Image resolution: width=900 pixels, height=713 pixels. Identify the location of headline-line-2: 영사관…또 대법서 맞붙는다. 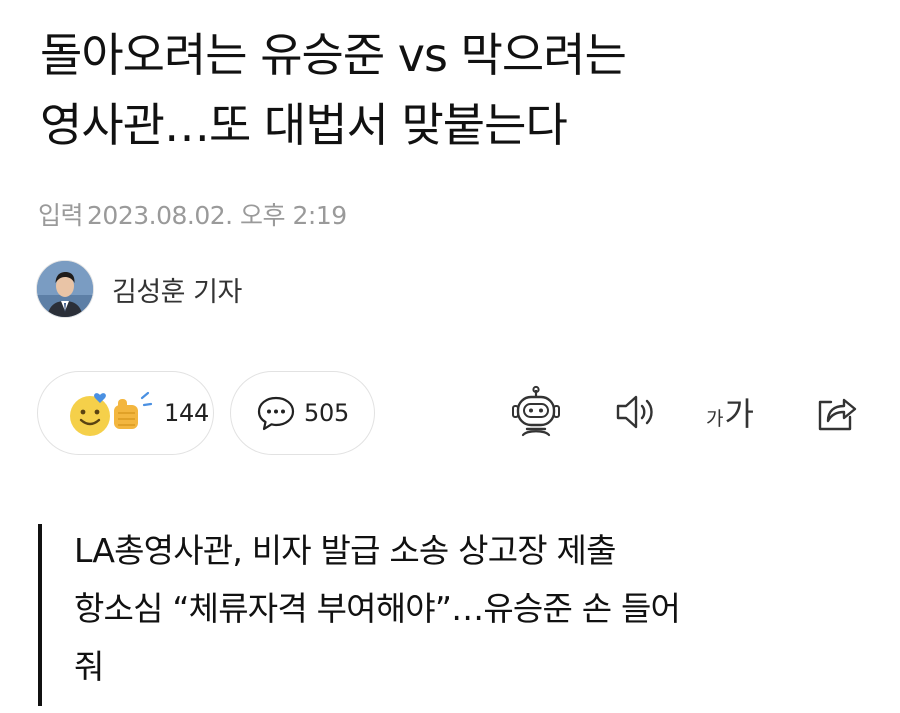
(304, 125).